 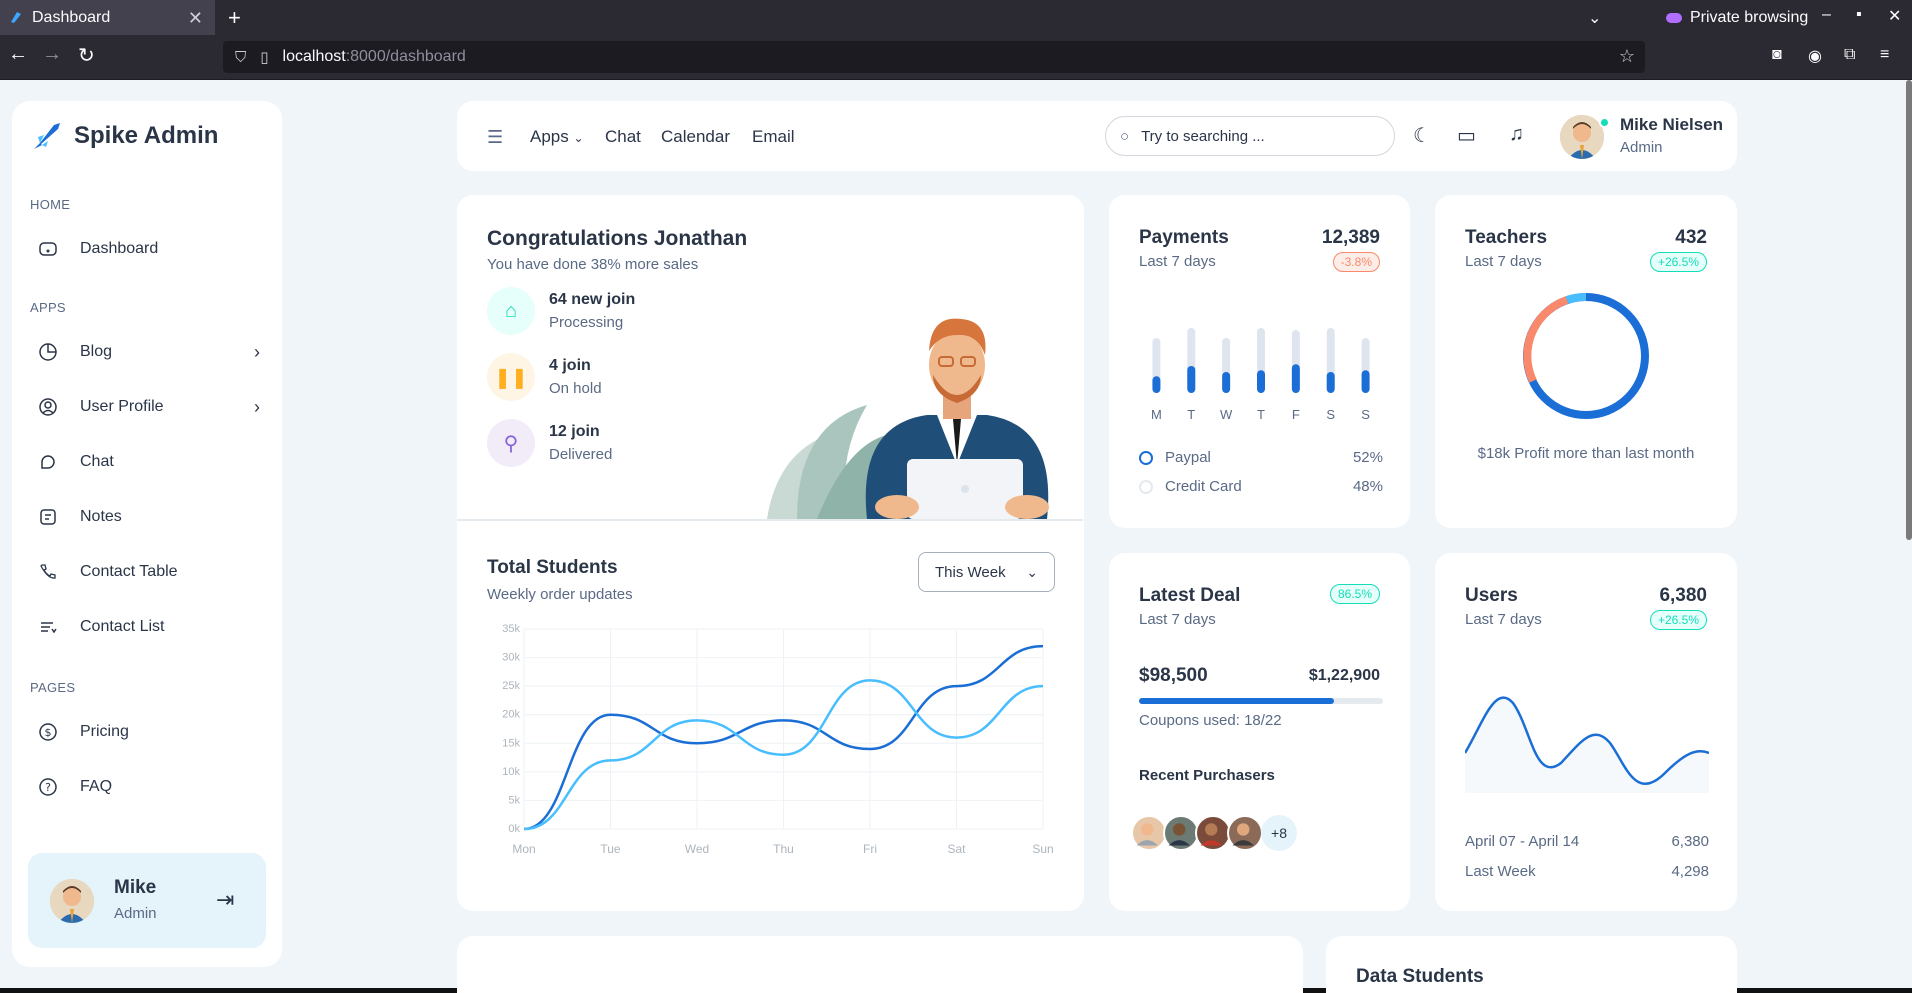 What do you see at coordinates (1226, 414) in the screenshot?
I see `payments-day-label: W` at bounding box center [1226, 414].